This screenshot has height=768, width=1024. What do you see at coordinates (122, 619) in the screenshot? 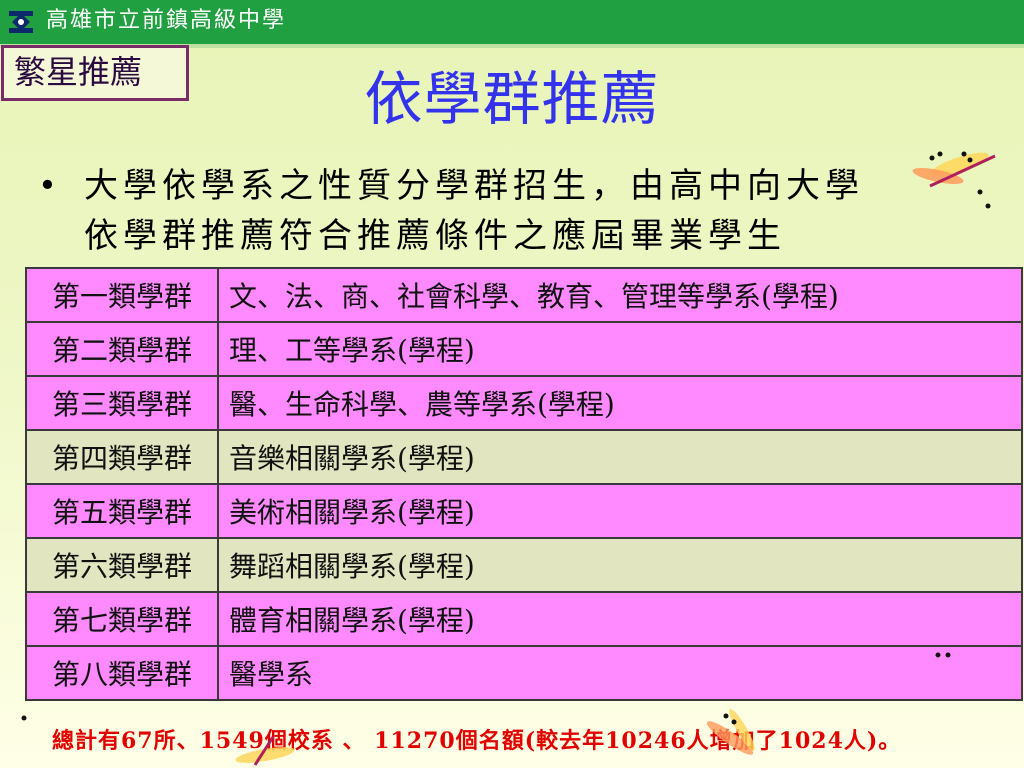
I see `group-name: 第七類學群` at bounding box center [122, 619].